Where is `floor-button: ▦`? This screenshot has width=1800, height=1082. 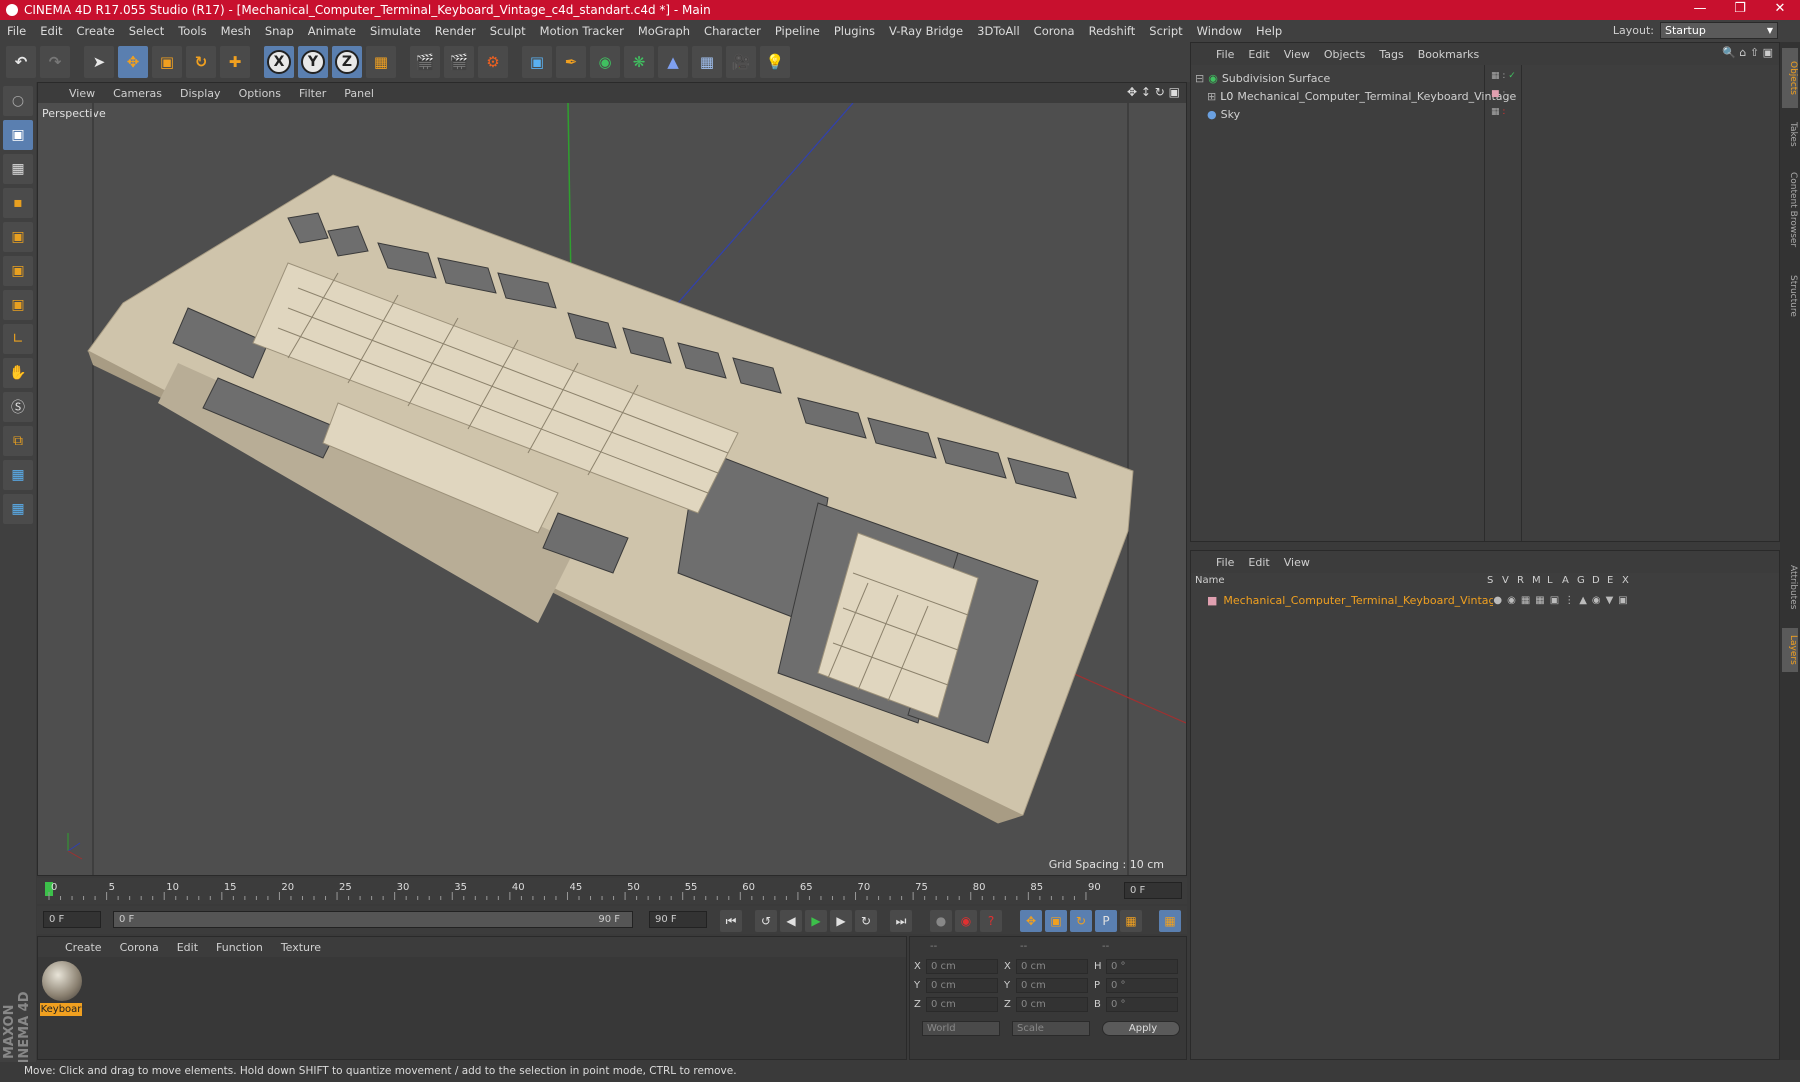 floor-button: ▦ is located at coordinates (707, 62).